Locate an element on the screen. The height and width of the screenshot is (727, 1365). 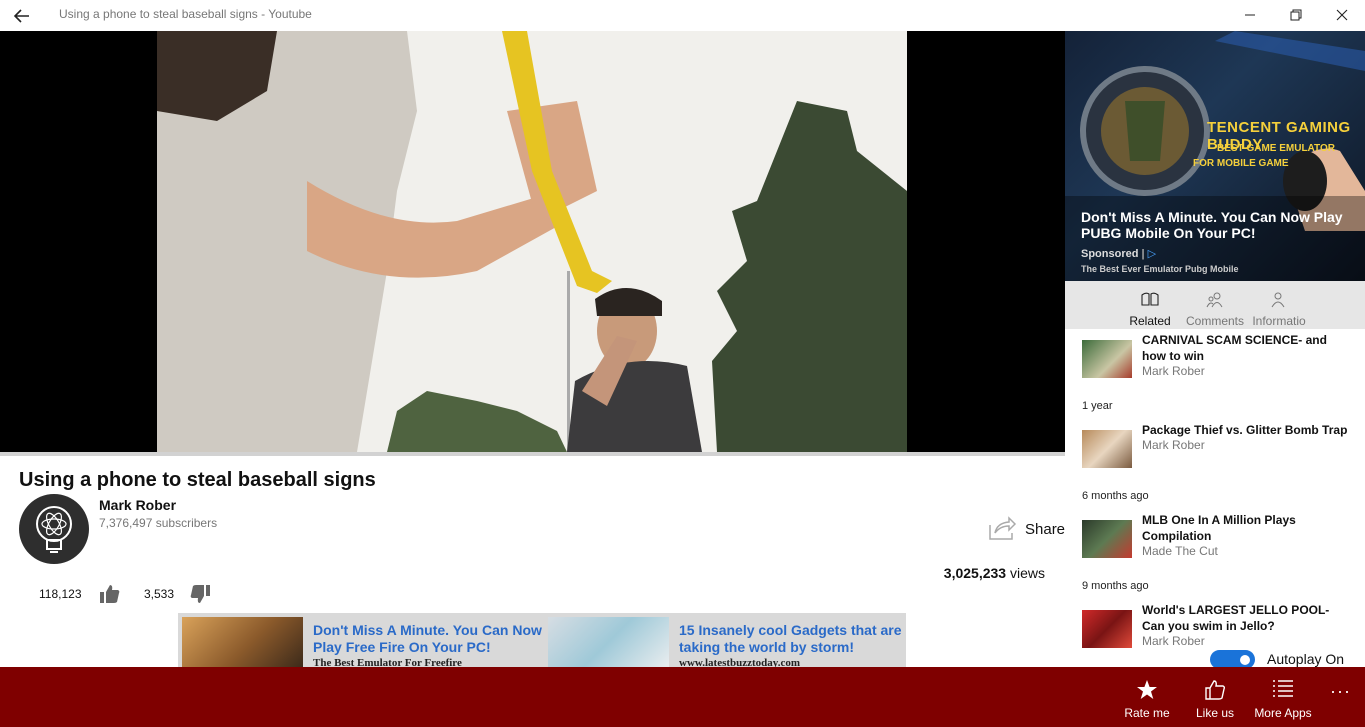
star-icon is located at coordinates (1147, 689).